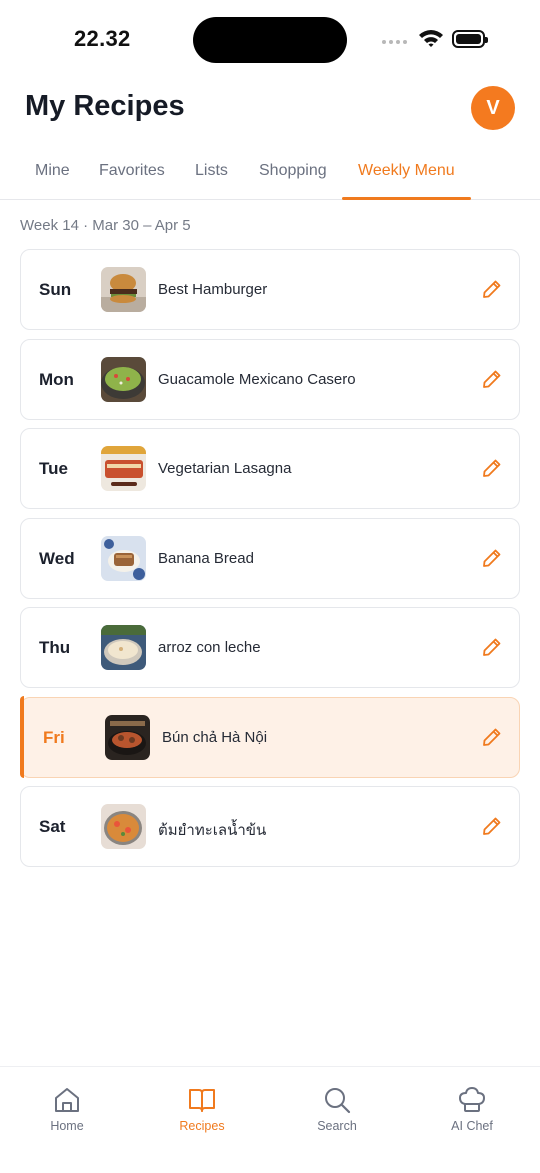 This screenshot has height=1173, width=540. Describe the element at coordinates (206, 558) in the screenshot. I see `recipe-name: Banana Bread` at that location.